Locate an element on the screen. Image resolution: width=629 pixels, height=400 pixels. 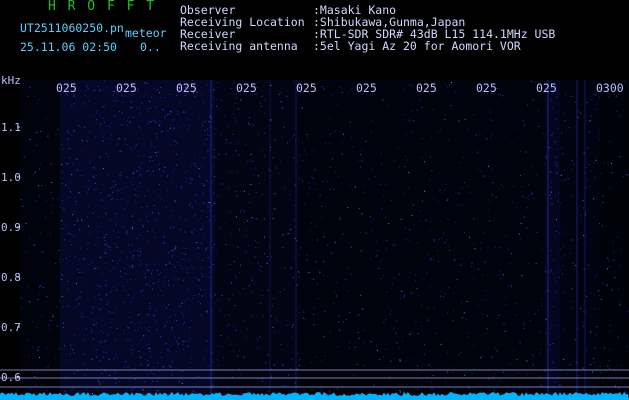
baseline-signal is located at coordinates (314, 396).